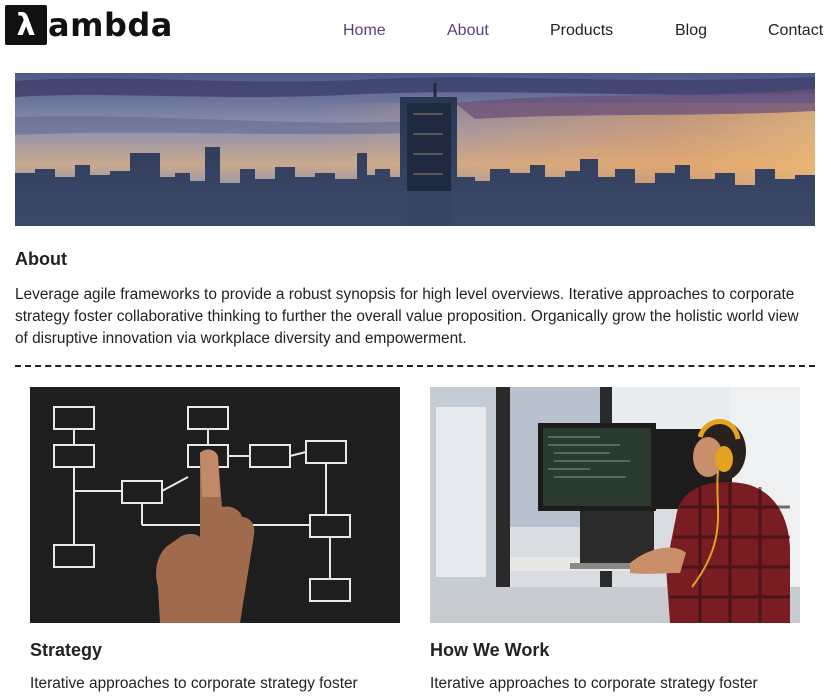 Image resolution: width=831 pixels, height=699 pixels. I want to click on site-header: λ ambda Home About Products Blog Contact, so click(415, 33).